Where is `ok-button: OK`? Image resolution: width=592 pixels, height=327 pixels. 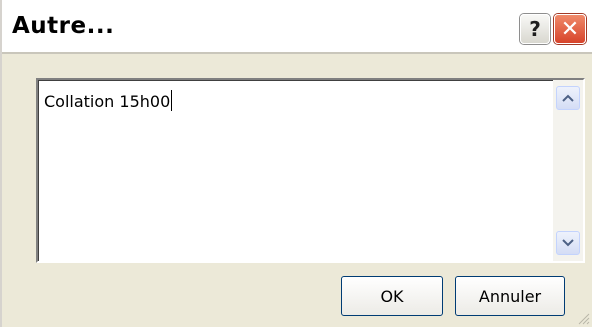
ok-button: OK is located at coordinates (392, 296).